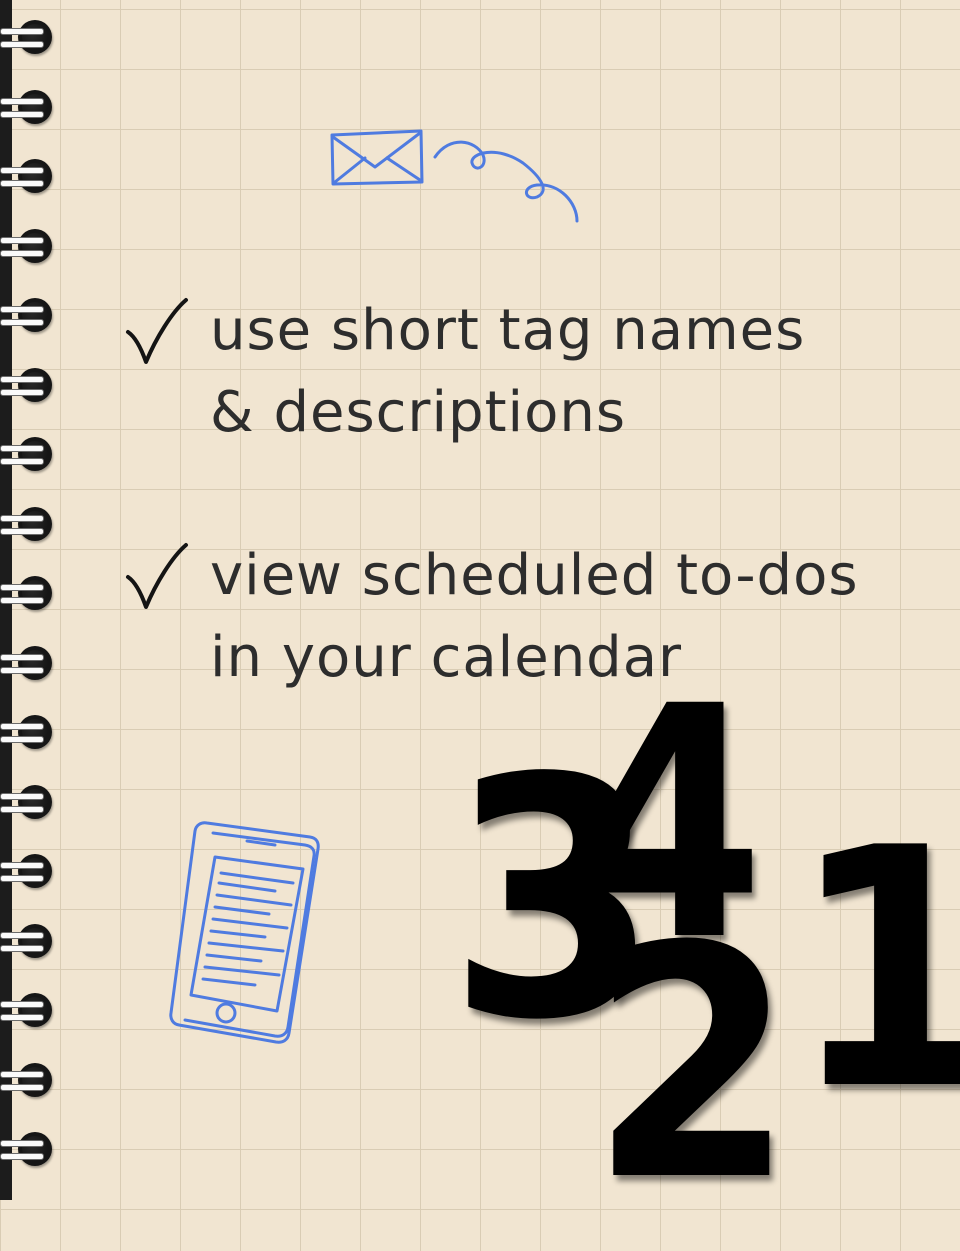 The image size is (960, 1251). What do you see at coordinates (875, 970) in the screenshot?
I see `big-number-one: 1` at bounding box center [875, 970].